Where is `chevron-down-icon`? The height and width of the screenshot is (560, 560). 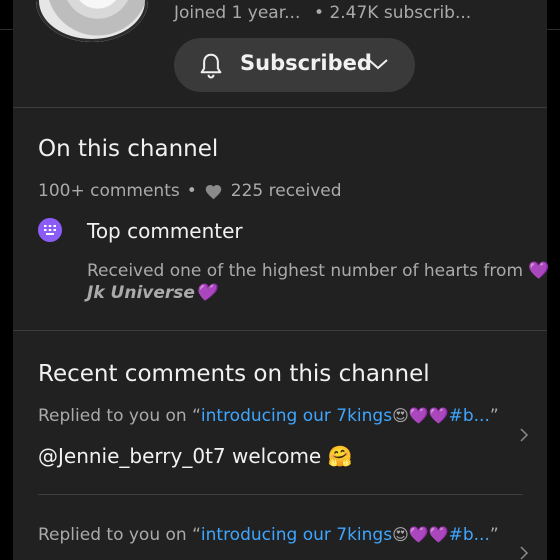 chevron-down-icon is located at coordinates (378, 64).